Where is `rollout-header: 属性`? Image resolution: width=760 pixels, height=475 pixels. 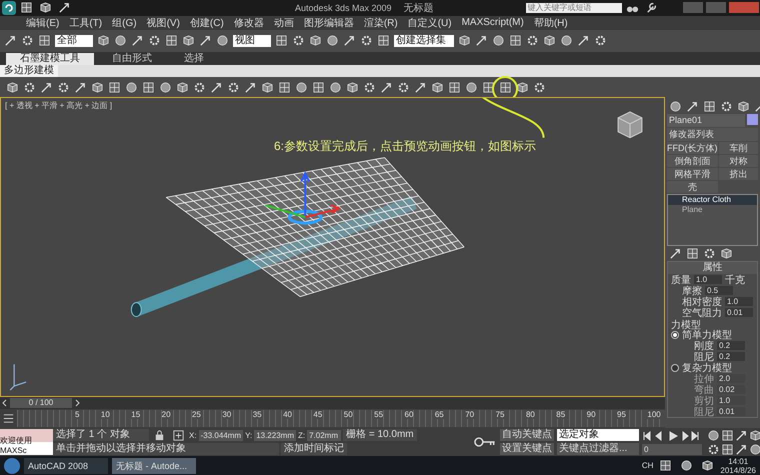
rollout-header: 属性 is located at coordinates (712, 268).